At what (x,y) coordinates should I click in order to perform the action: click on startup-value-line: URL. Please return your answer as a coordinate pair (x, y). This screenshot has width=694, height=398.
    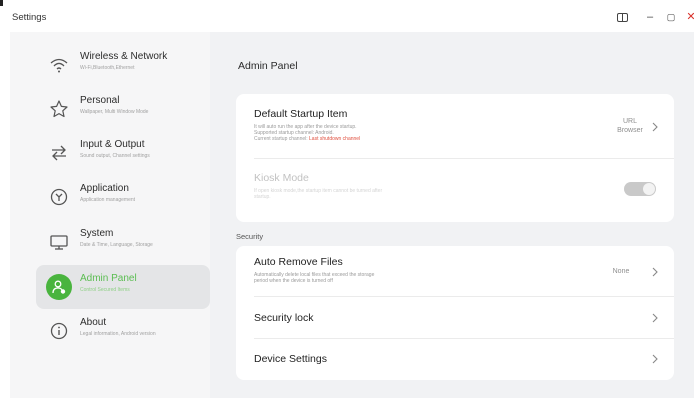
    Looking at the image, I should click on (629, 121).